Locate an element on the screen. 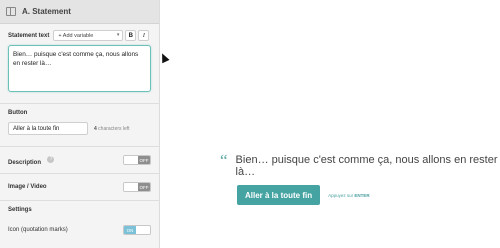  image-video-toggle: OFF is located at coordinates (137, 187).